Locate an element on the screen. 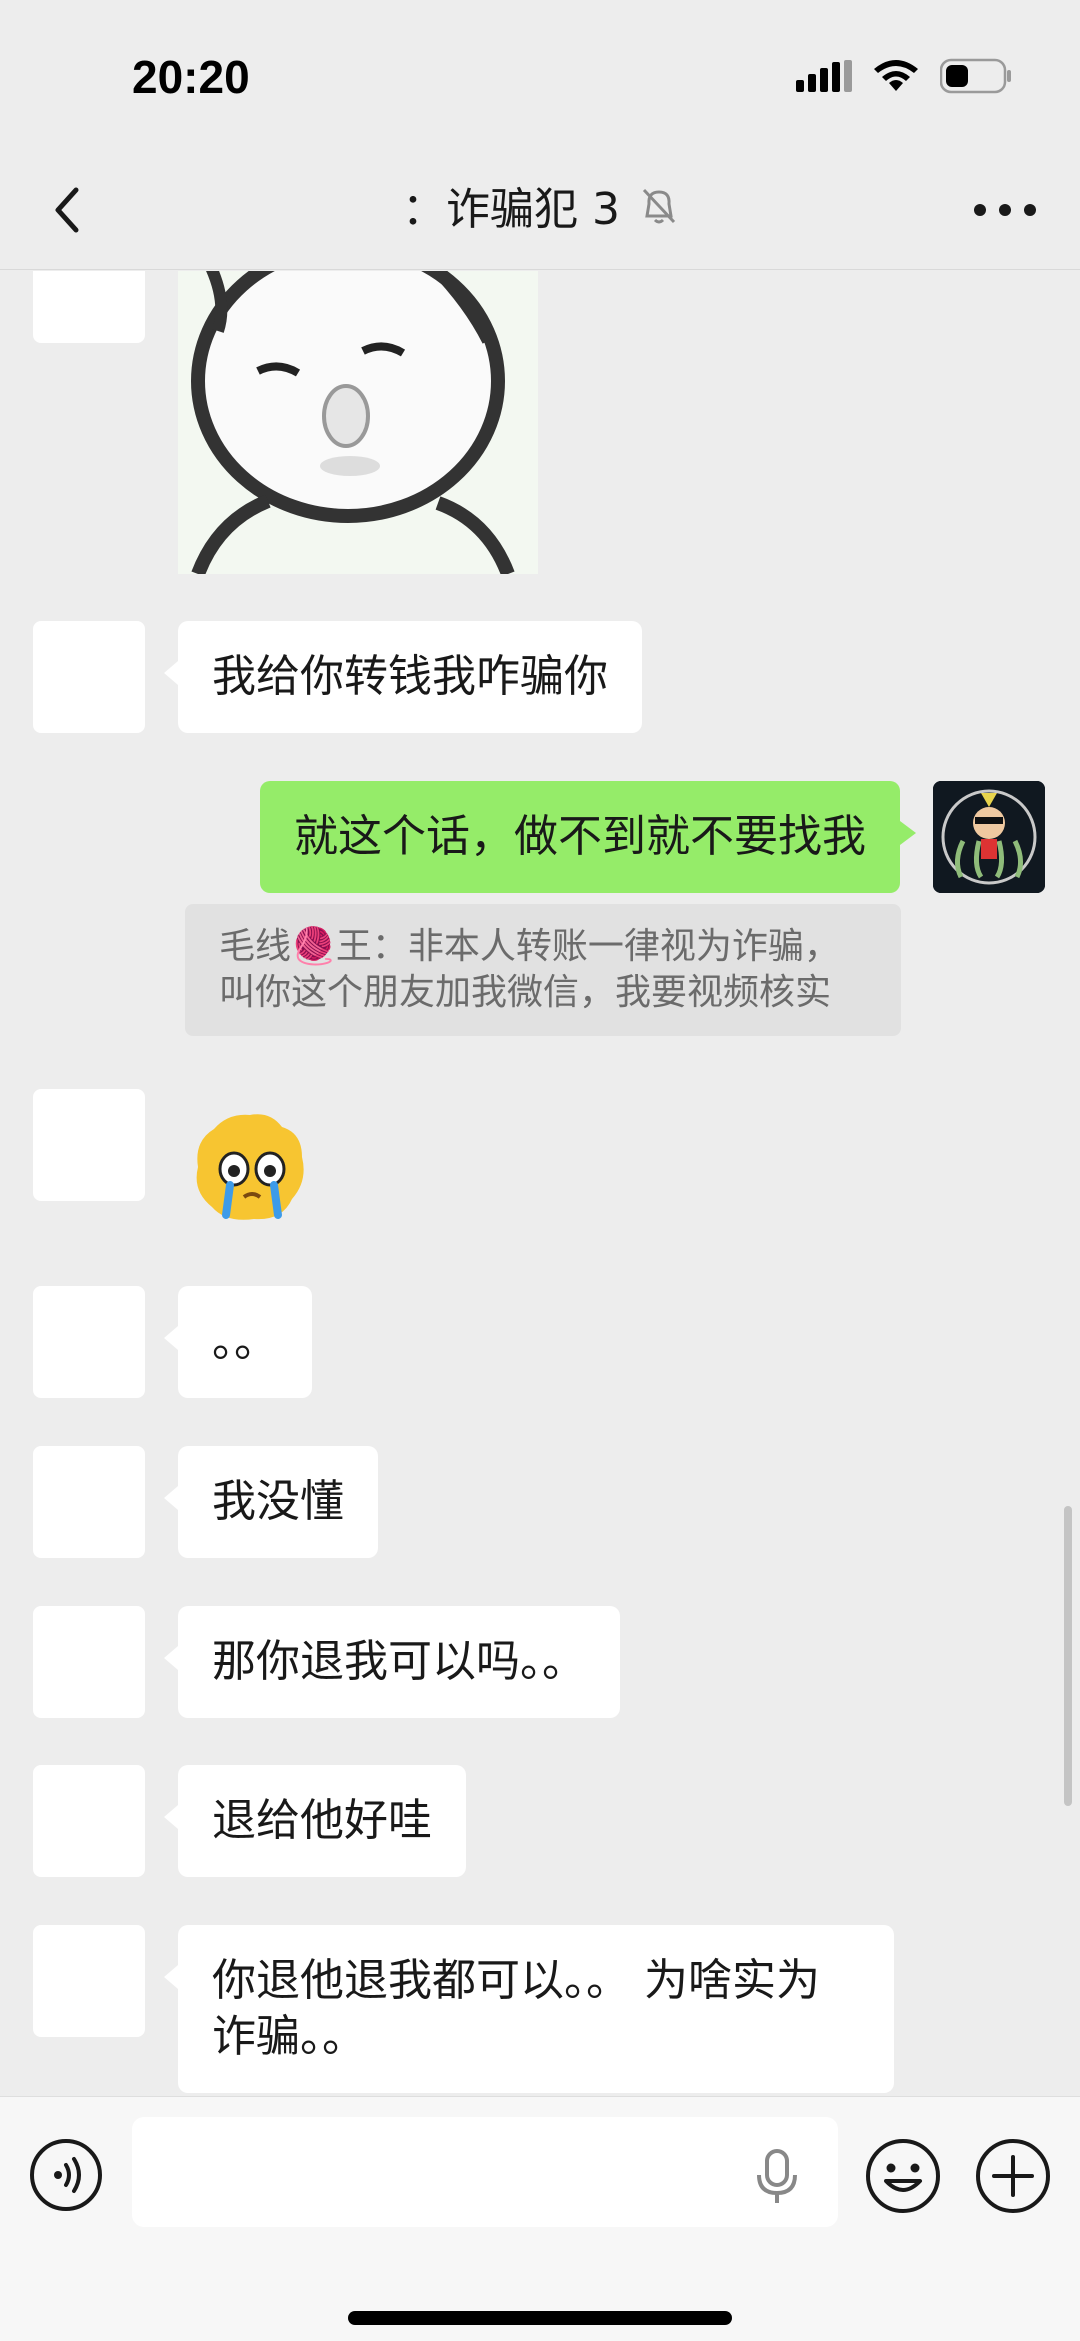 Image resolution: width=1080 pixels, height=2341 pixels. emoji-icon is located at coordinates (903, 2176).